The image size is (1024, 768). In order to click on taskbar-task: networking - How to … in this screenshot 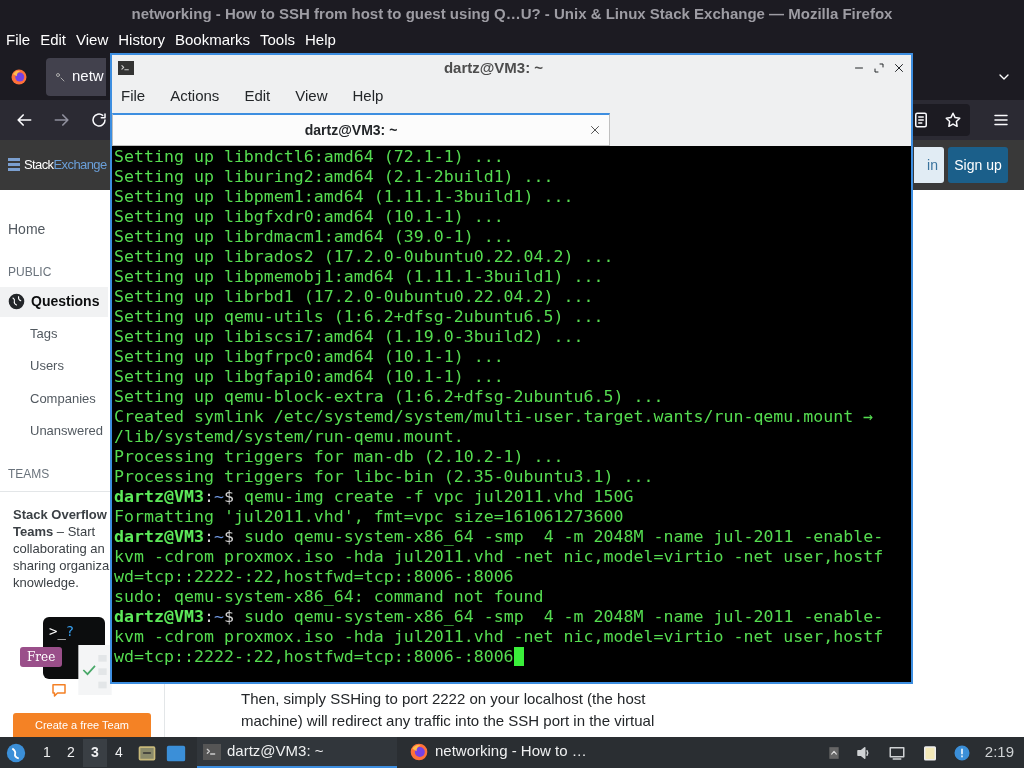, I will do `click(503, 752)`.